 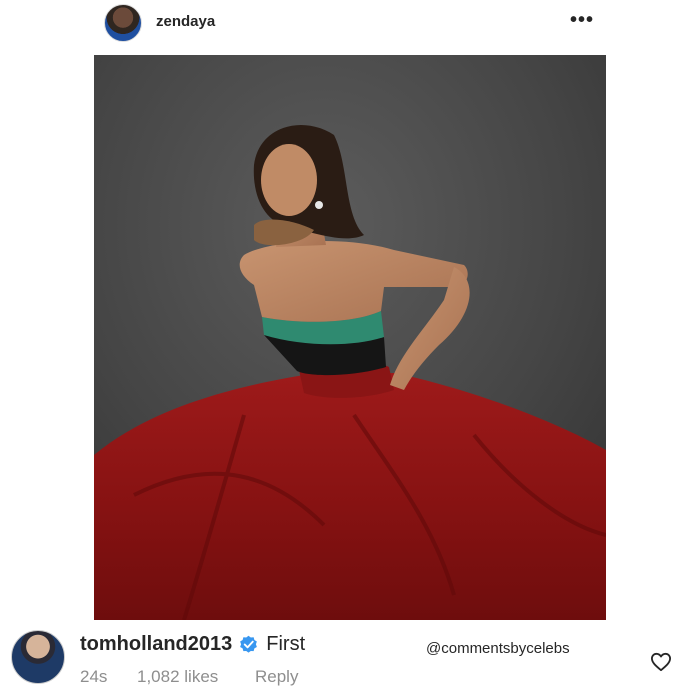 I want to click on commenter-avatar, so click(x=38, y=657).